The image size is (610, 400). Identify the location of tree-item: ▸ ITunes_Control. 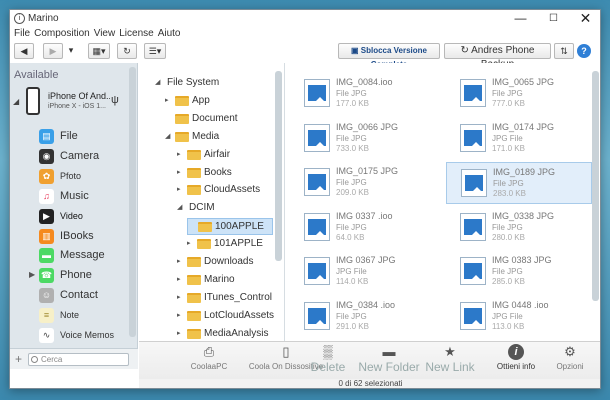
(224, 298).